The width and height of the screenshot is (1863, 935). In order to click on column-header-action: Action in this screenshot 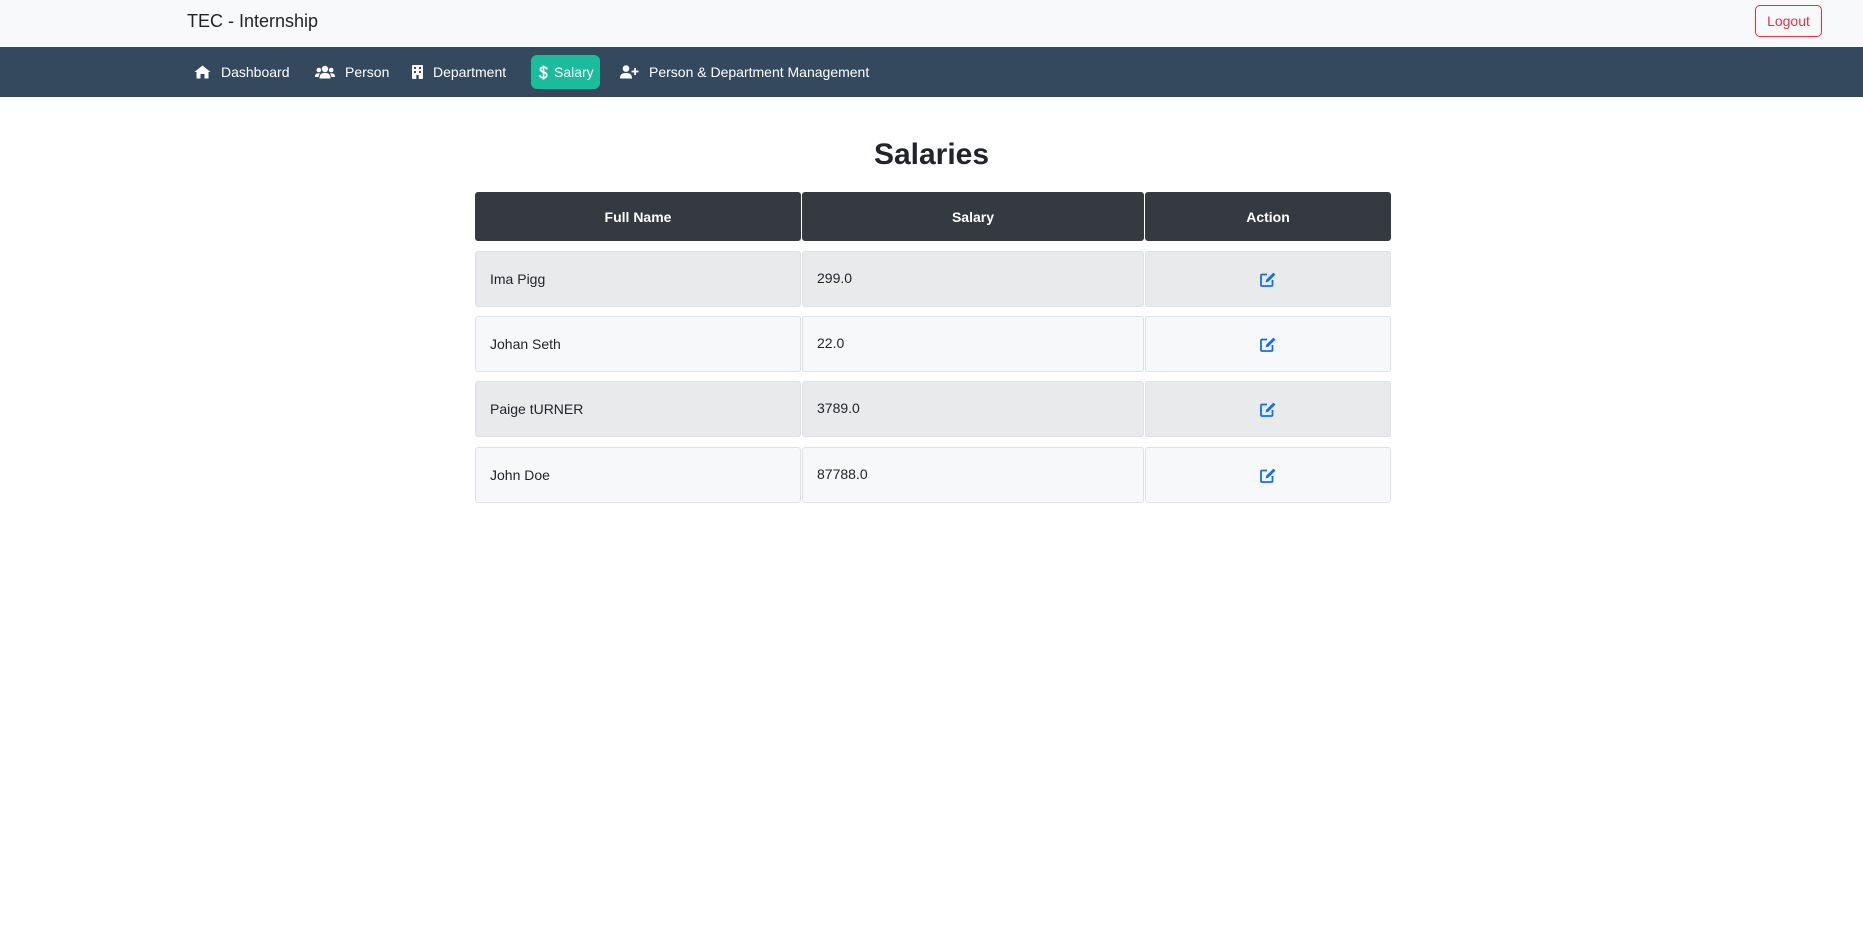, I will do `click(1268, 216)`.